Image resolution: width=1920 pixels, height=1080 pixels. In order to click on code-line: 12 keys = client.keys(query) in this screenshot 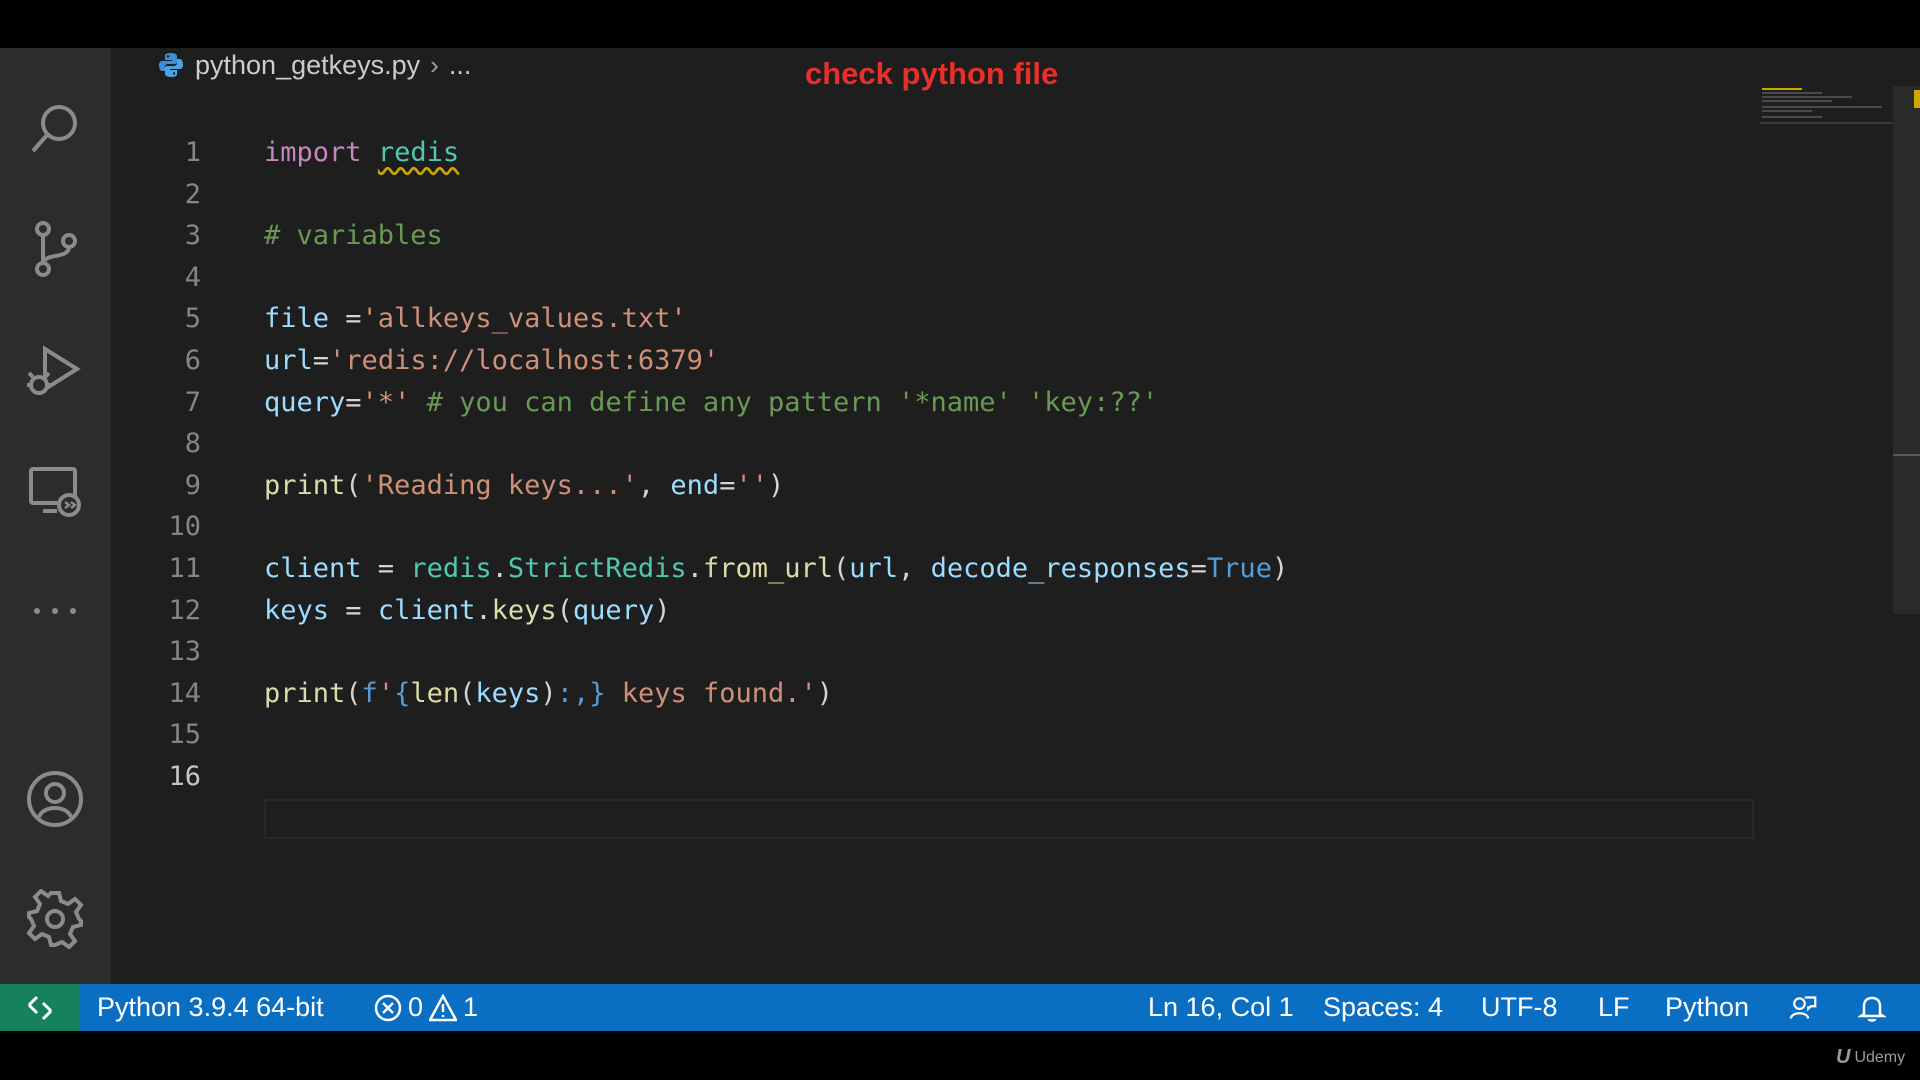, I will do `click(936, 610)`.